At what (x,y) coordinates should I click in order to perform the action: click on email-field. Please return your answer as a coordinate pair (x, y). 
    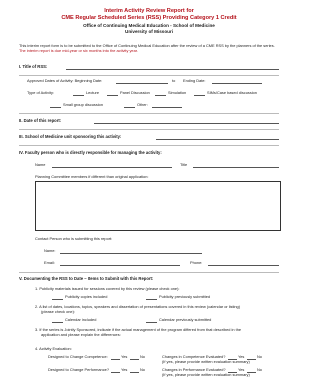
    Looking at the image, I should click on (120, 265).